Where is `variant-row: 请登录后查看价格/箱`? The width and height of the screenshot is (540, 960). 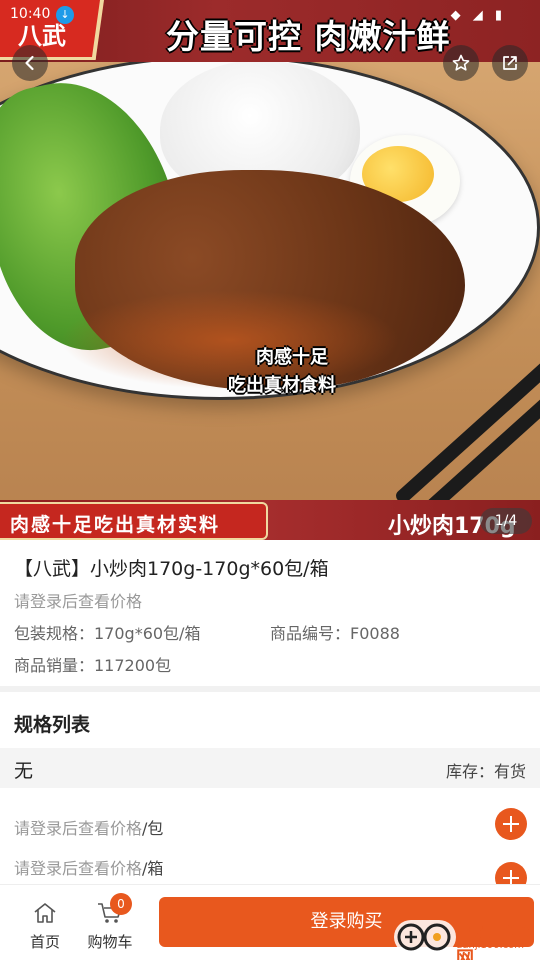
variant-row: 请登录后查看价格/箱 is located at coordinates (88, 867).